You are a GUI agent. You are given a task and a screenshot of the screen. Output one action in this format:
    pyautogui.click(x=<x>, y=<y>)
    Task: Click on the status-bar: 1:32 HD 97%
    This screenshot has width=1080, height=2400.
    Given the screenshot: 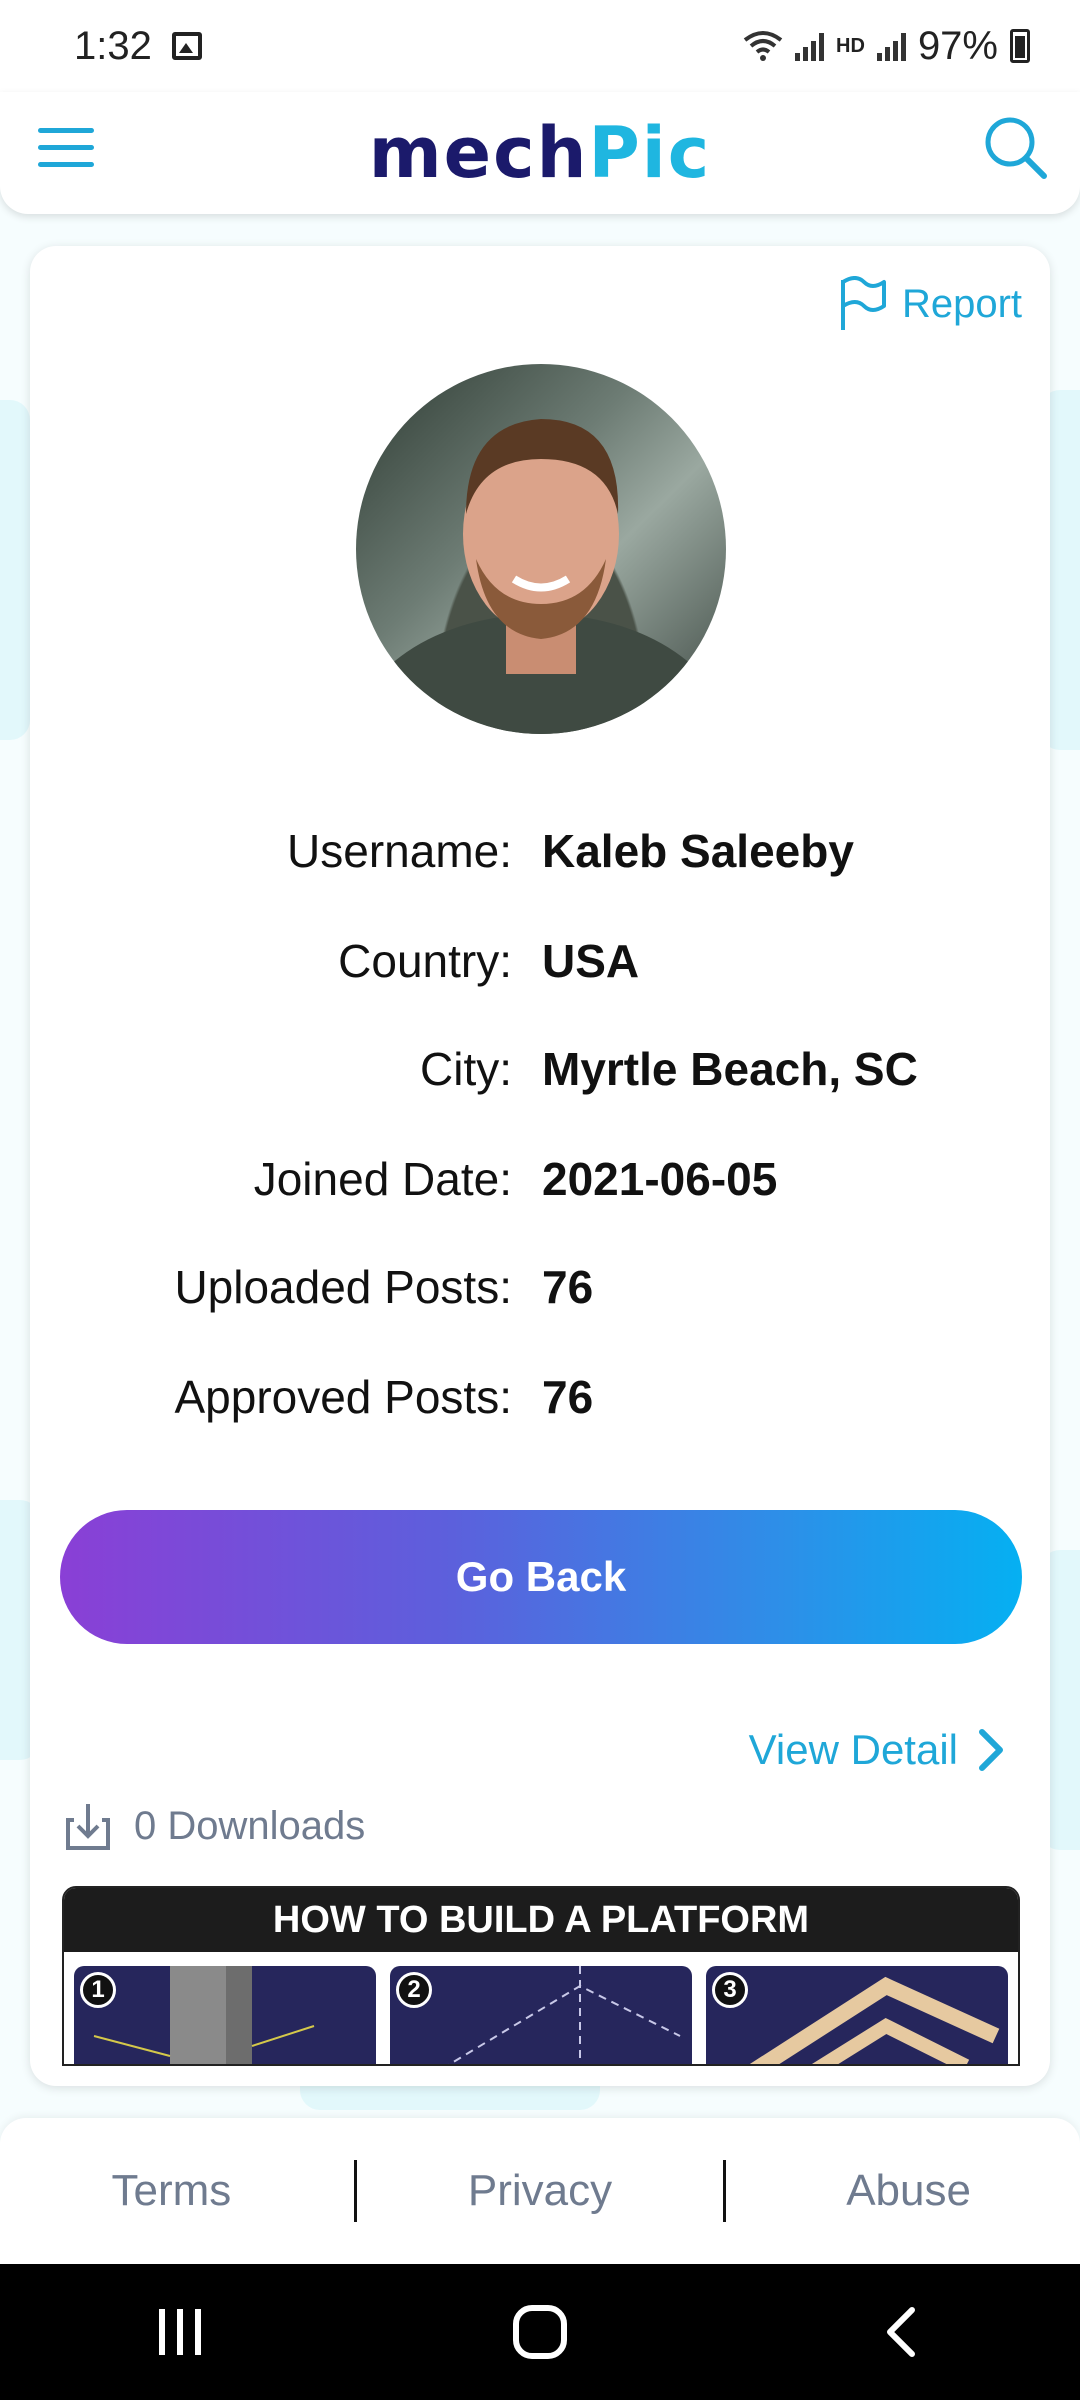 What is the action you would take?
    pyautogui.click(x=540, y=46)
    